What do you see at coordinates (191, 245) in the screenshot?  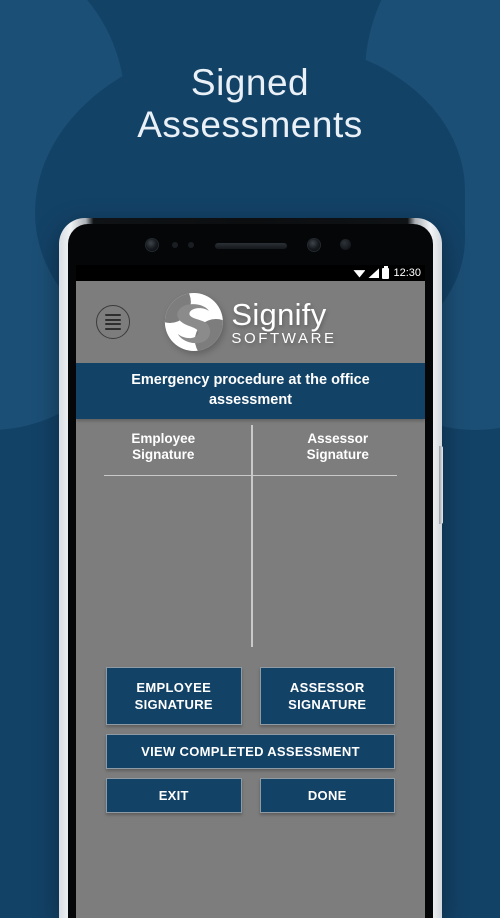 I see `light-sensor-icon` at bounding box center [191, 245].